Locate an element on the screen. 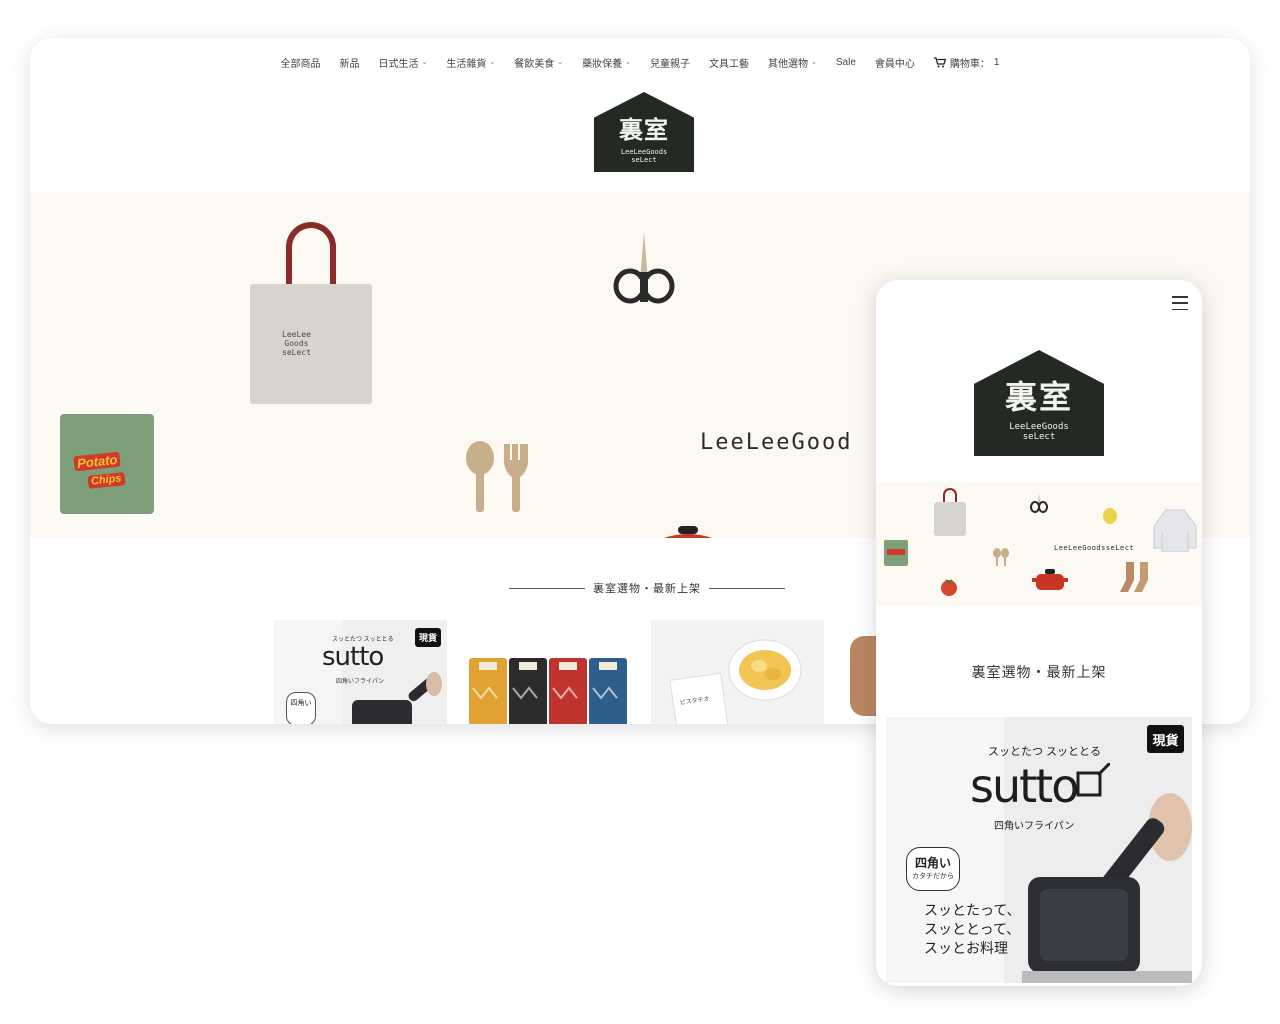 This screenshot has height=1024, width=1280. nav-item-all-products: 全部商品 is located at coordinates (301, 62).